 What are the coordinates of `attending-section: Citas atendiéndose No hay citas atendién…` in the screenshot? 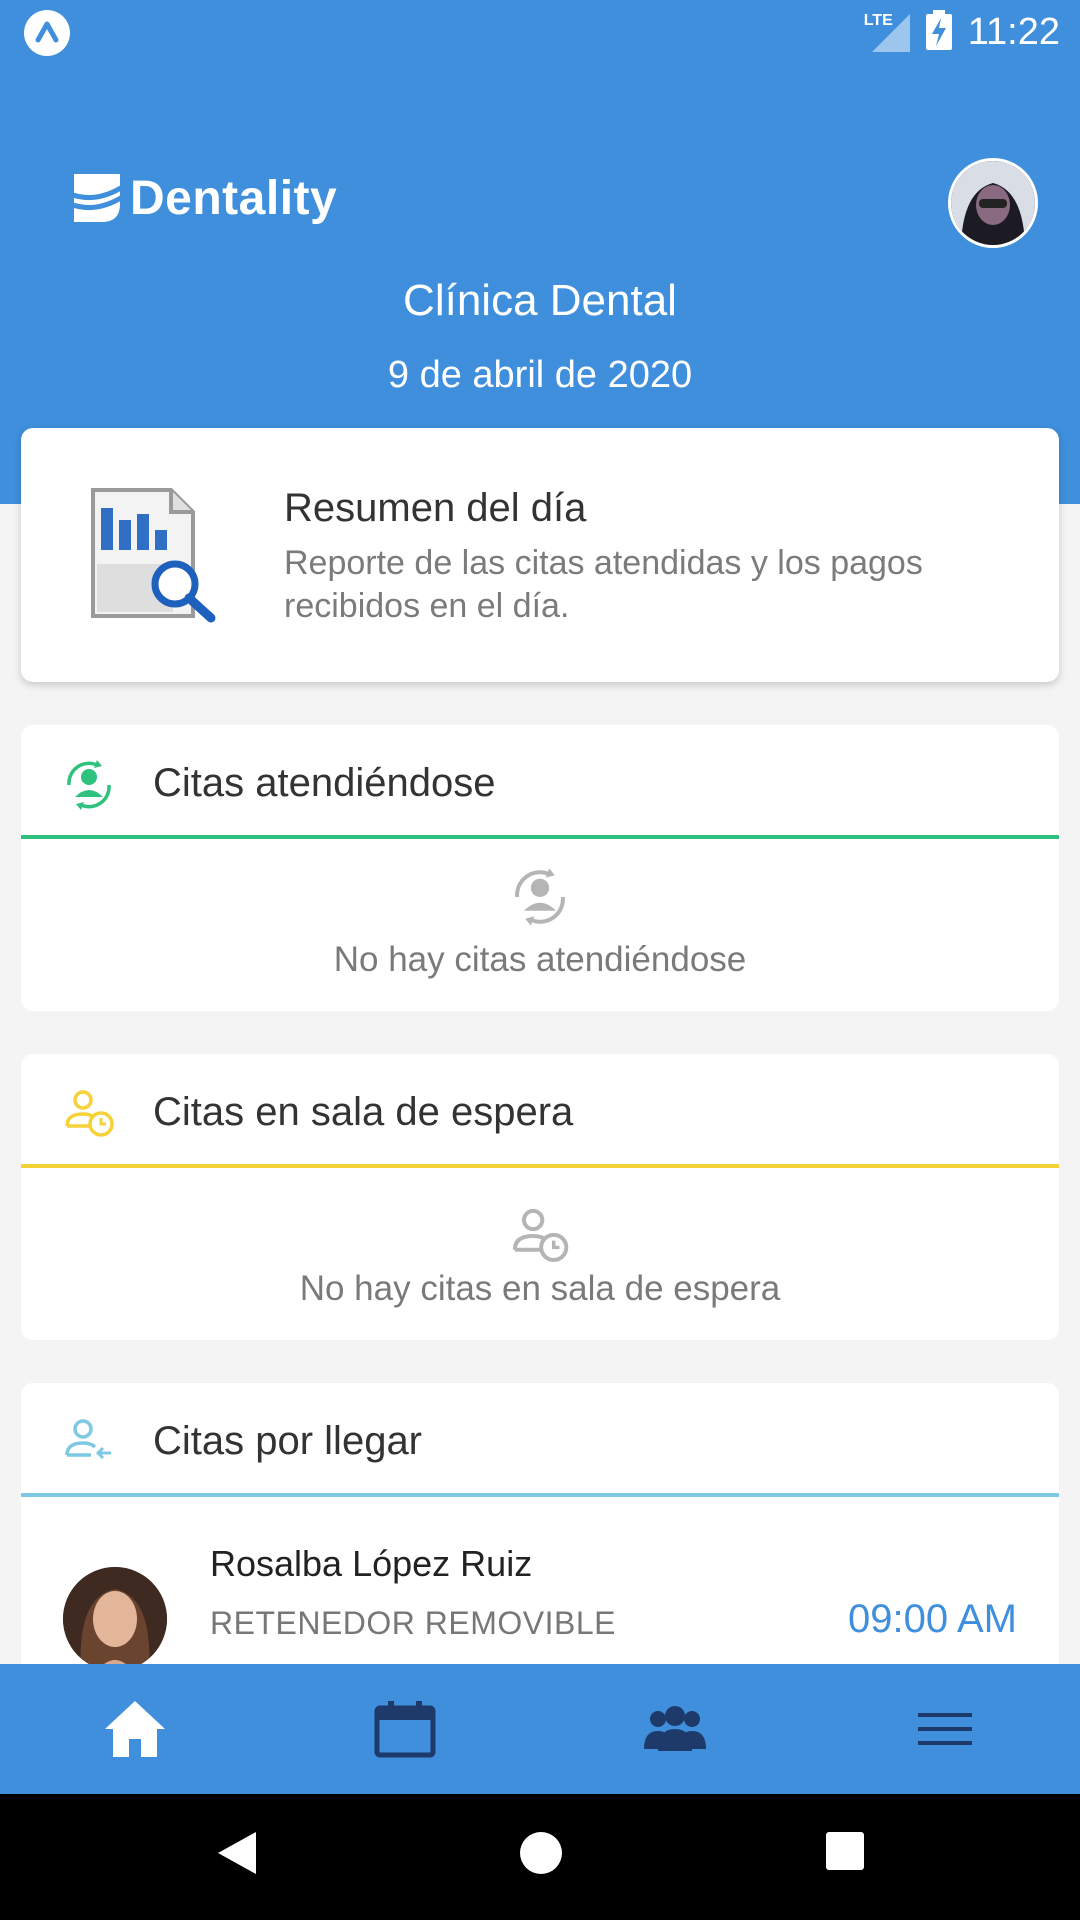 It's located at (540, 868).